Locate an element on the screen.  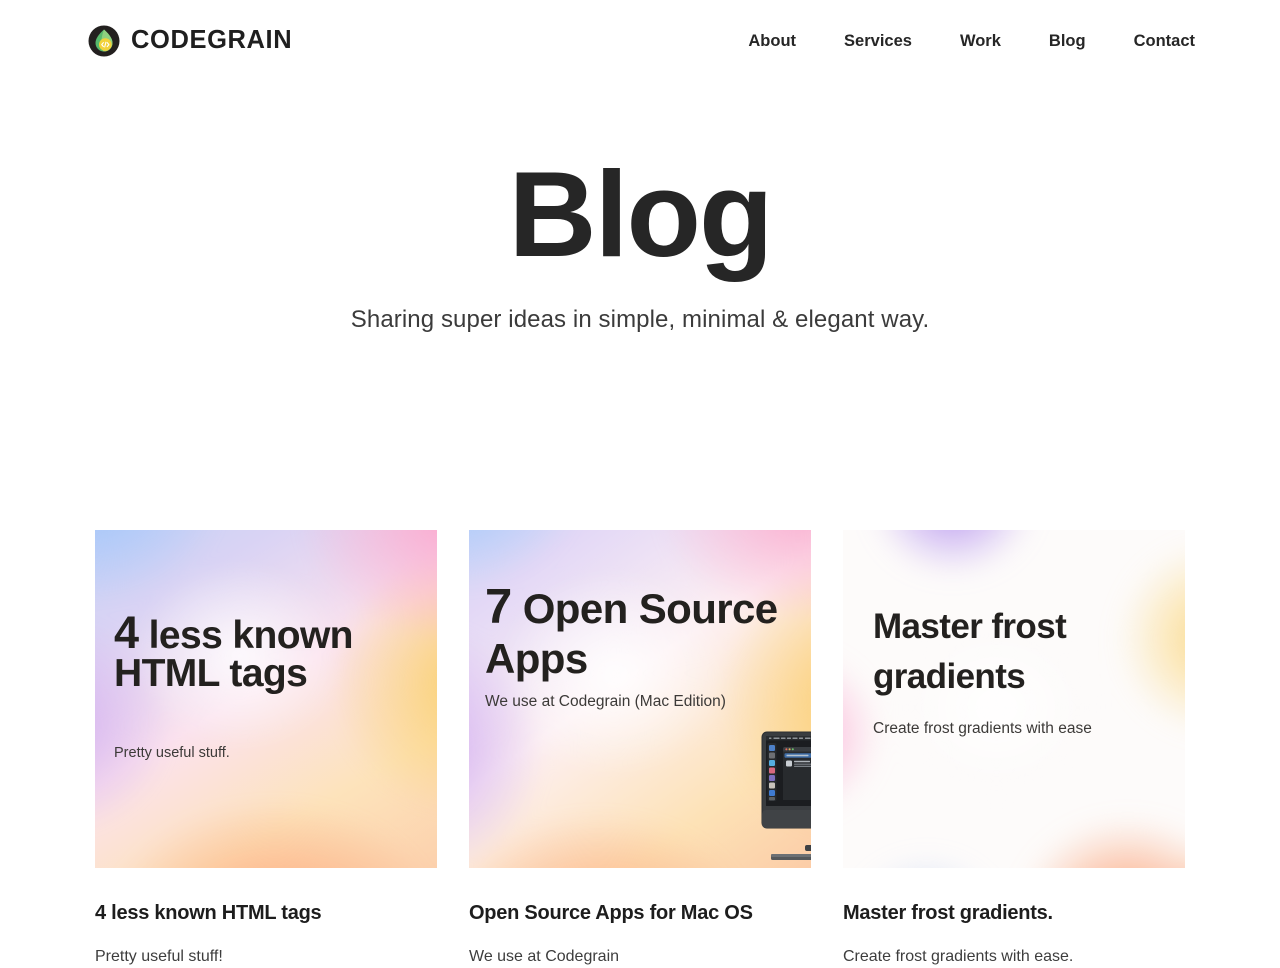
thumbnail-headline-lead: 7 is located at coordinates (498, 607).